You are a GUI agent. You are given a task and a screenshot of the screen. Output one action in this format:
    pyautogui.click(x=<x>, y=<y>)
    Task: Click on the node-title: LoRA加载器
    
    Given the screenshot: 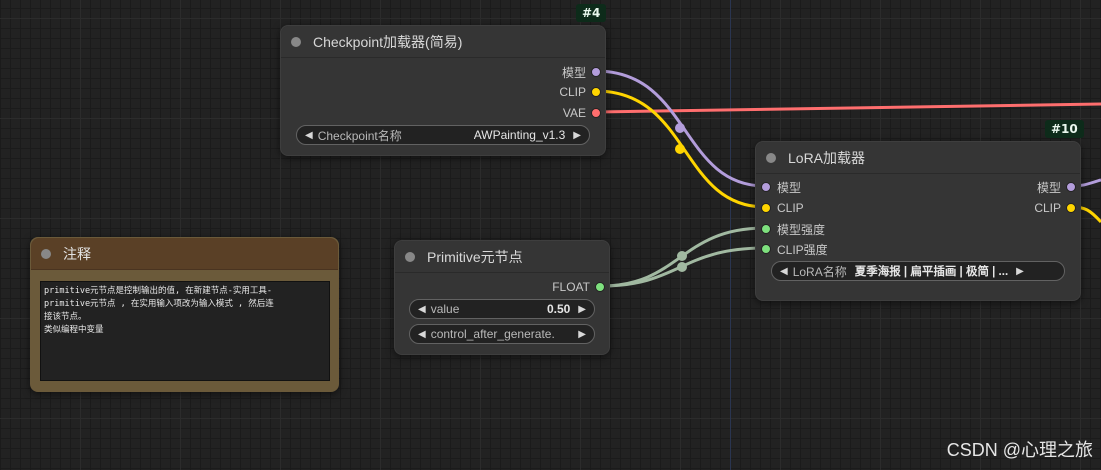 What is the action you would take?
    pyautogui.click(x=827, y=157)
    